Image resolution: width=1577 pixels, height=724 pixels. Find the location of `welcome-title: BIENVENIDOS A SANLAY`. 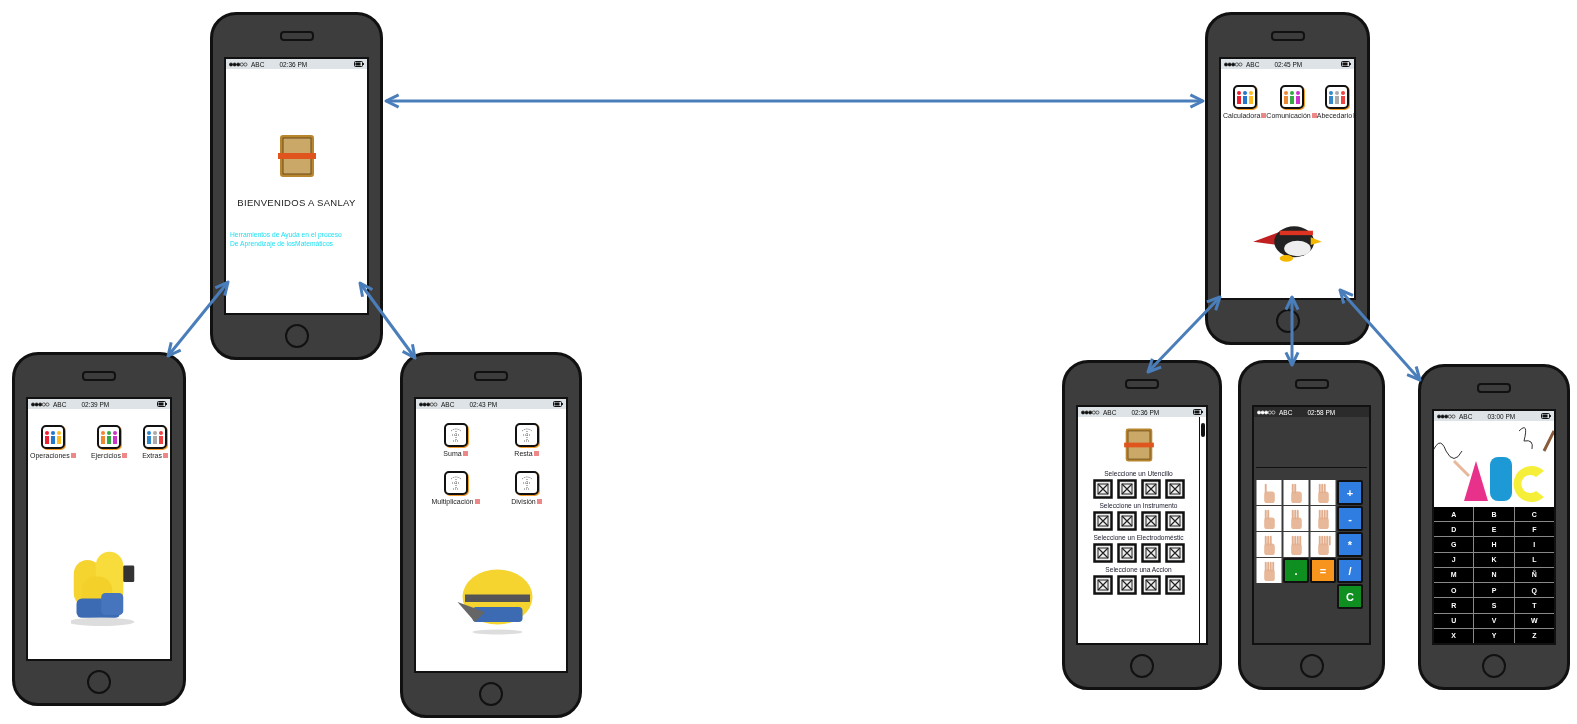

welcome-title: BIENVENIDOS A SANLAY is located at coordinates (296, 202).